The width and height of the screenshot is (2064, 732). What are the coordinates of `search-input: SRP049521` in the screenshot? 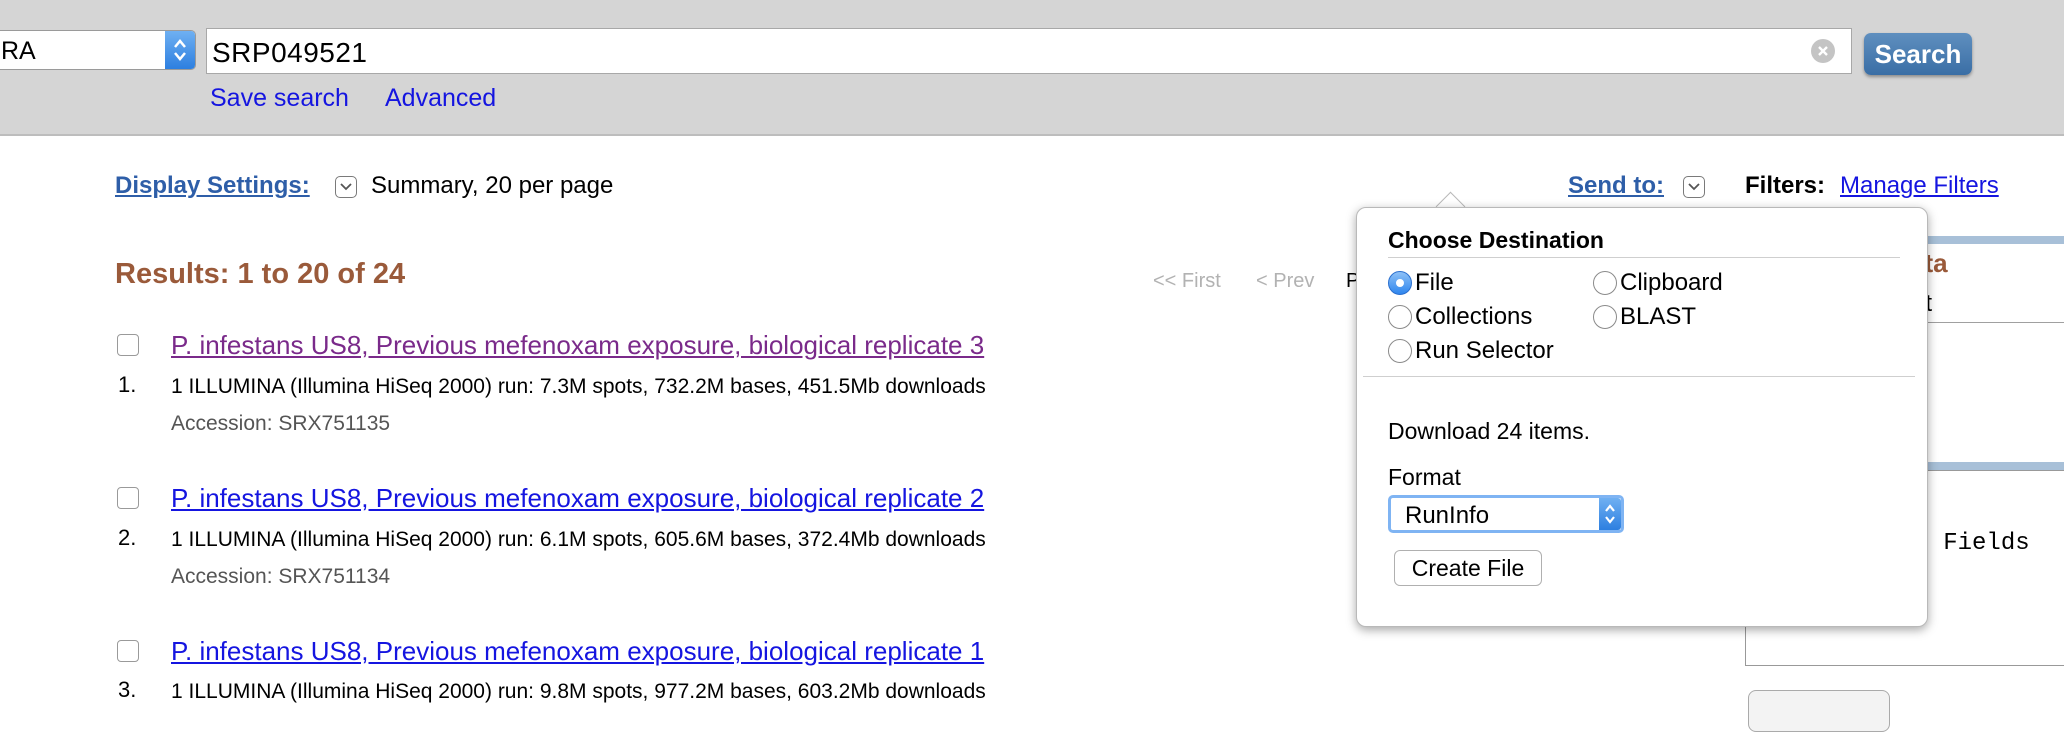 It's located at (1029, 51).